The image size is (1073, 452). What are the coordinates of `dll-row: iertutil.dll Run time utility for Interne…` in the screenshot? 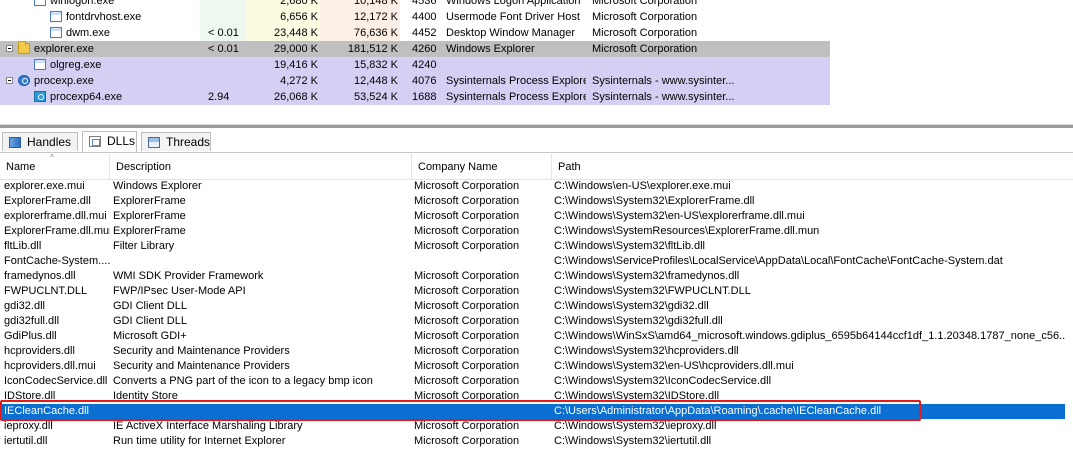 It's located at (532, 441).